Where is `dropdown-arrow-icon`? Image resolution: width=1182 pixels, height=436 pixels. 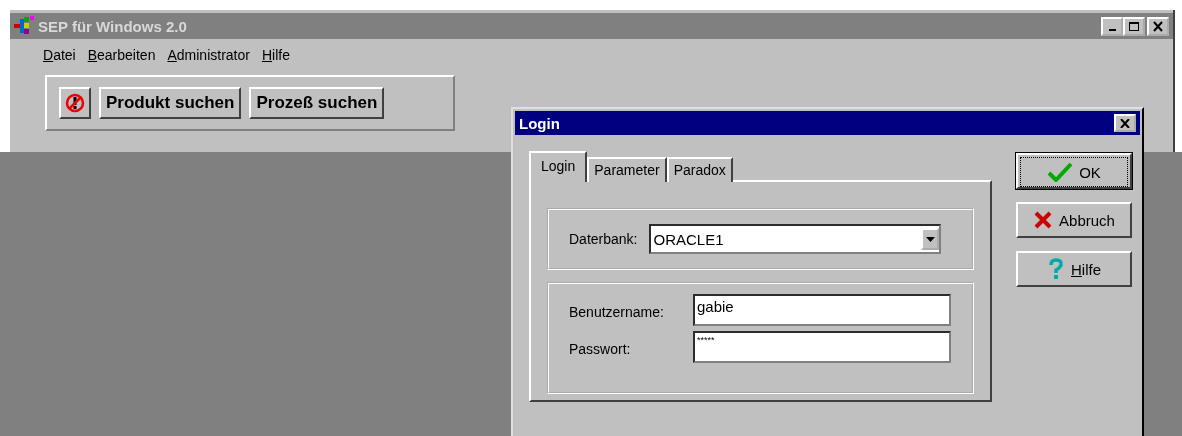 dropdown-arrow-icon is located at coordinates (930, 239).